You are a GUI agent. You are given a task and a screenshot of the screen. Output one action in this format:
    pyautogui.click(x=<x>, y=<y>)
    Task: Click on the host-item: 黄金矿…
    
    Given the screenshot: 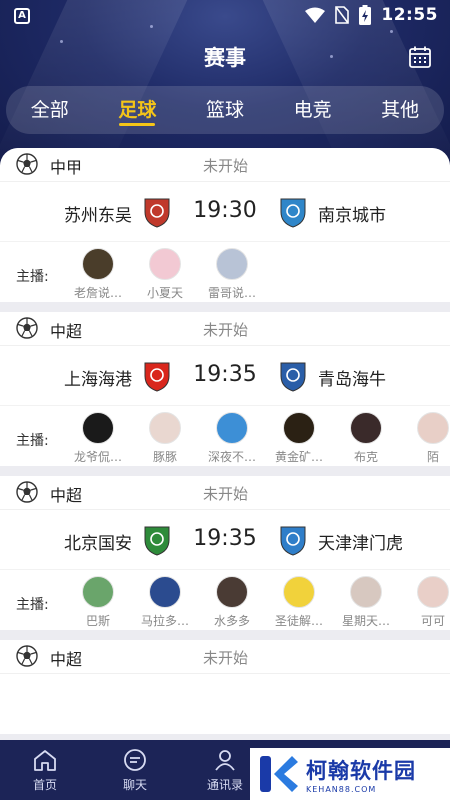 What is the action you would take?
    pyautogui.click(x=299, y=438)
    